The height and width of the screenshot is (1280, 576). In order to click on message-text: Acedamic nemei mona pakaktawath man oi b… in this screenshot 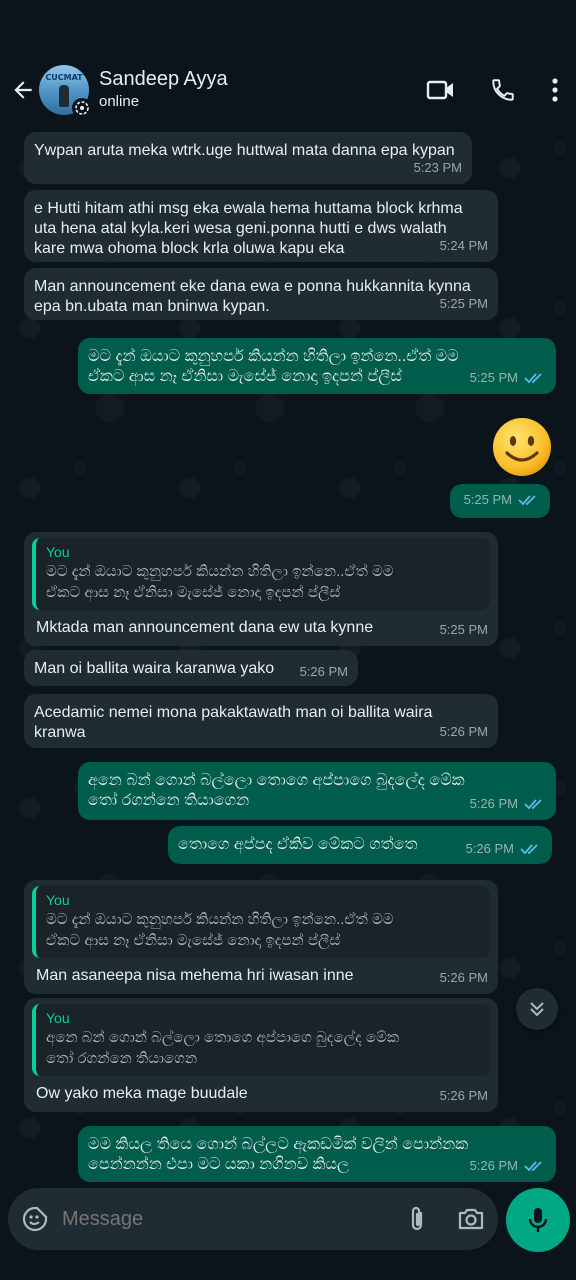, I will do `click(233, 722)`.